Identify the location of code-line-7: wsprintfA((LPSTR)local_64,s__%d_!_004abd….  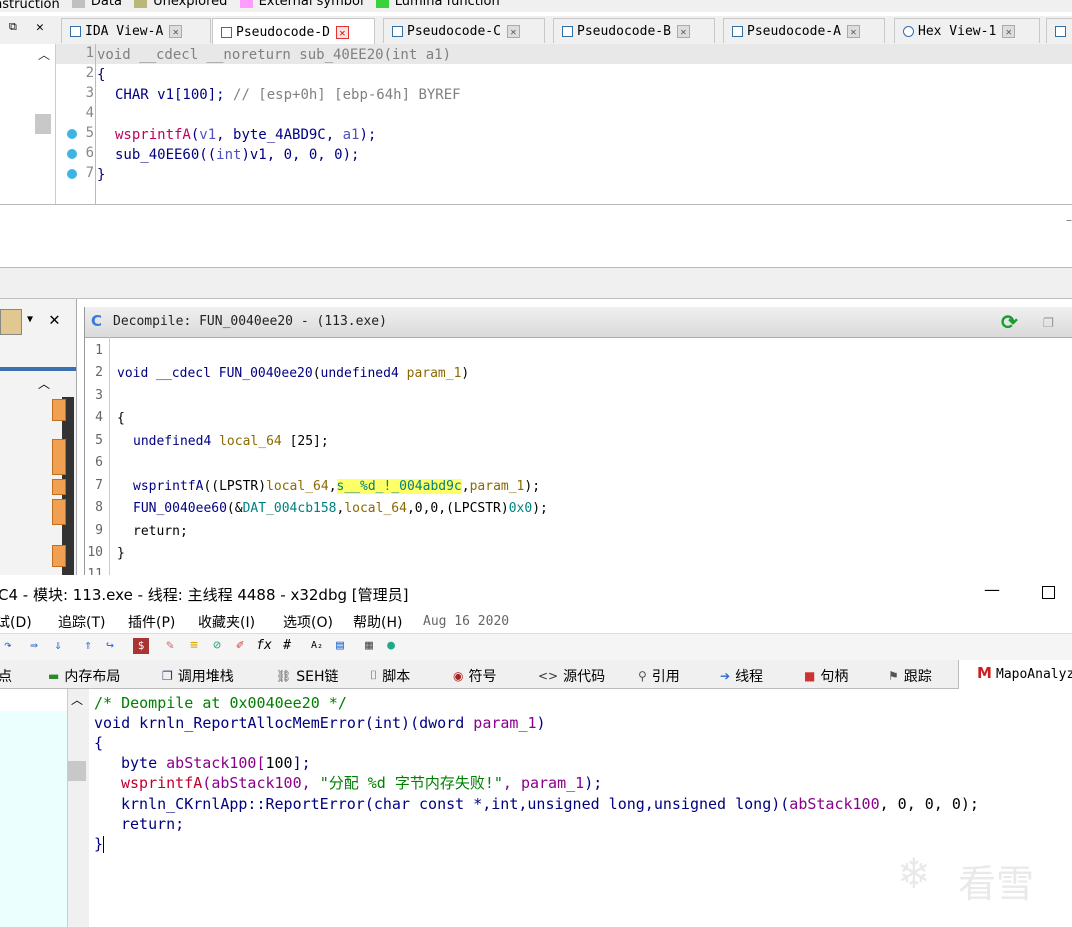
(336, 487).